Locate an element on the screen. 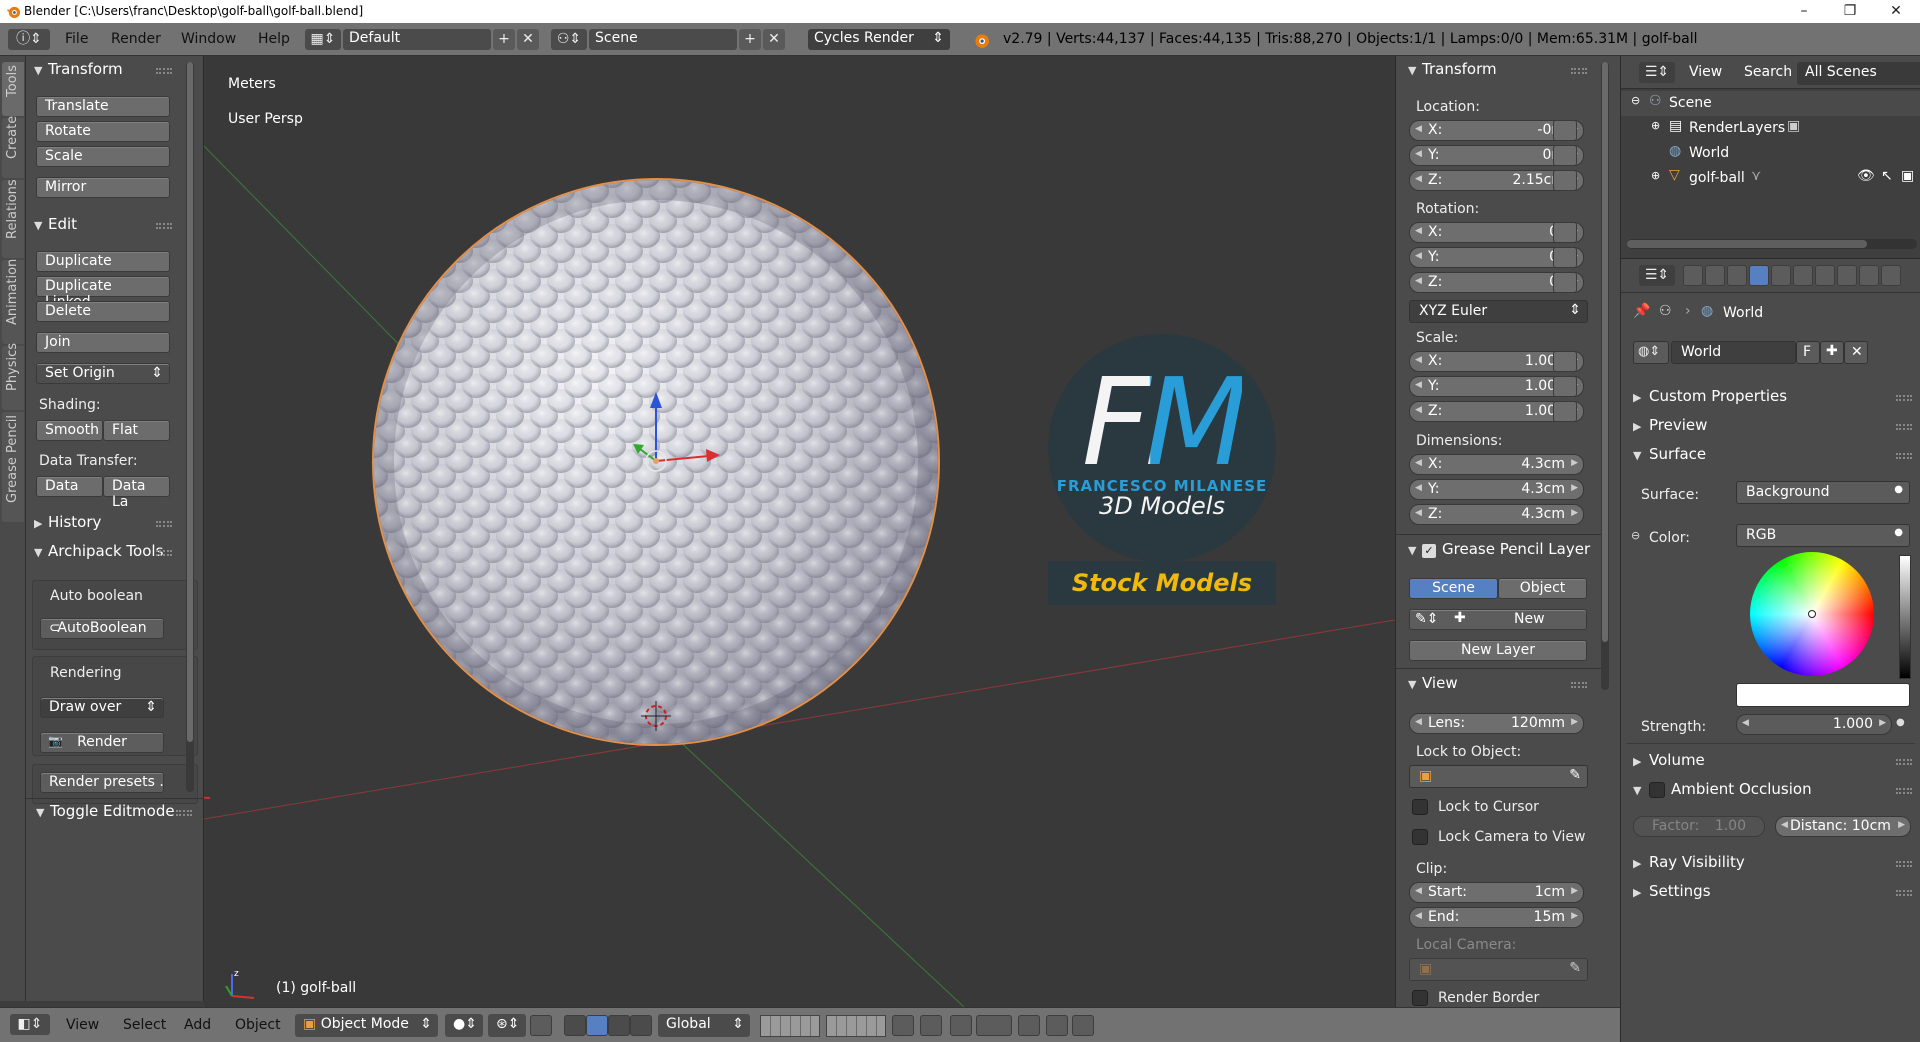  remove-layout-icon: ✕ is located at coordinates (528, 39).